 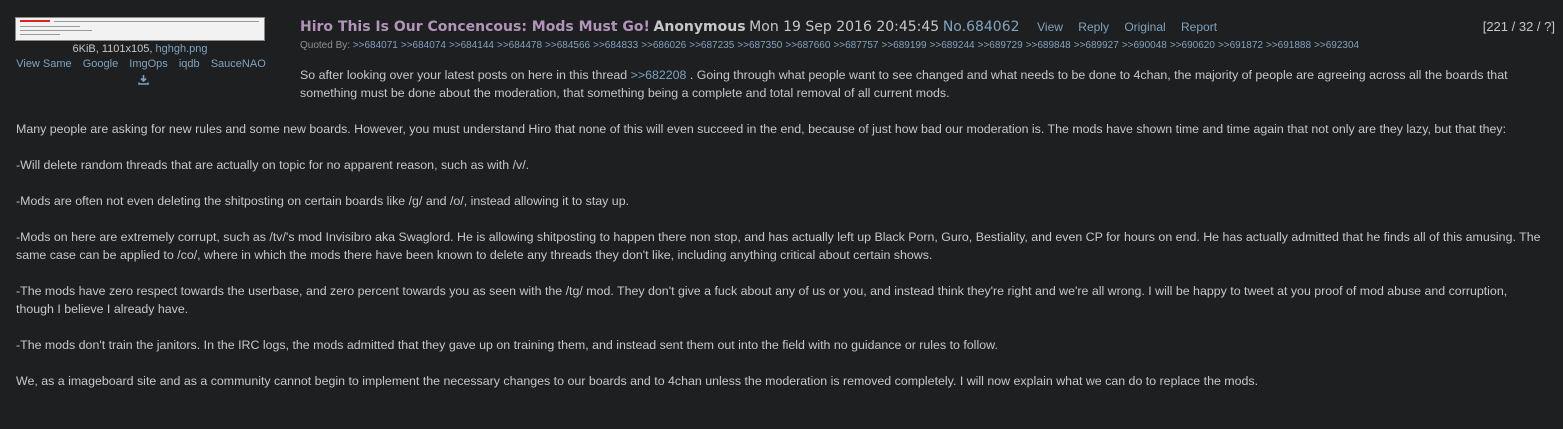 I want to click on report-link: Report, so click(x=1199, y=27).